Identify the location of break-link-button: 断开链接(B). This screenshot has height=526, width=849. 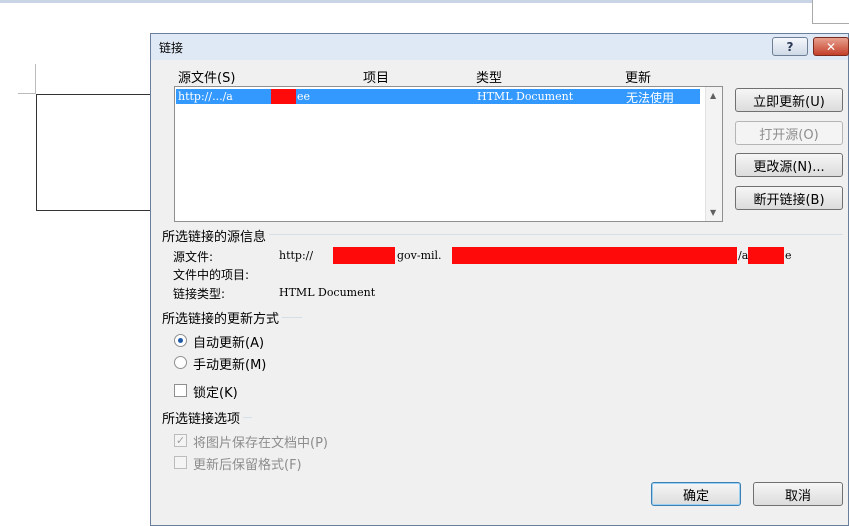
(789, 198).